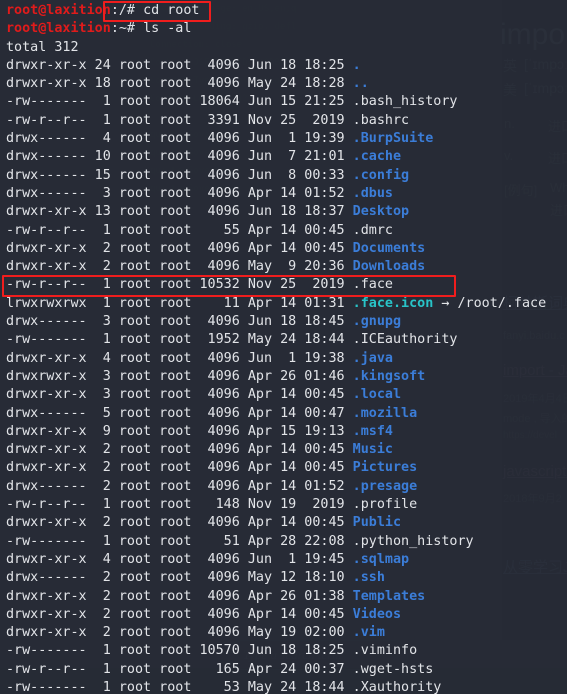 The width and height of the screenshot is (567, 694). I want to click on file-name: .dbus, so click(372, 193).